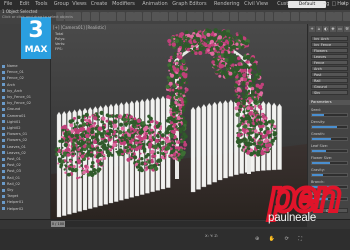  Describe the element at coordinates (25, 159) in the screenshot. I see `scene-explorer-row: Post_01` at that location.